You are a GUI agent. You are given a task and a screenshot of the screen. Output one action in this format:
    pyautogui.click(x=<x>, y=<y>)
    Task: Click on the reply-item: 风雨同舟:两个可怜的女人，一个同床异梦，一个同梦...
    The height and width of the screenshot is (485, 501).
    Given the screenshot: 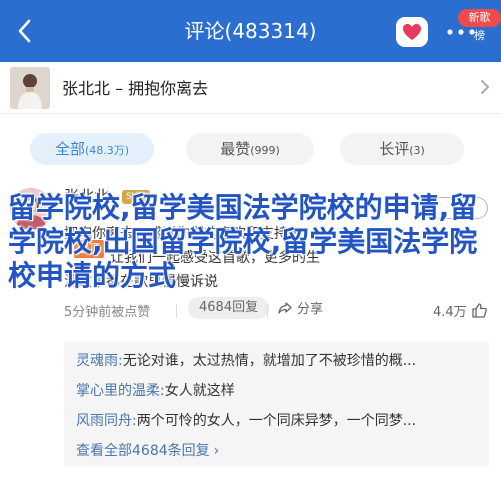 What is the action you would take?
    pyautogui.click(x=276, y=420)
    